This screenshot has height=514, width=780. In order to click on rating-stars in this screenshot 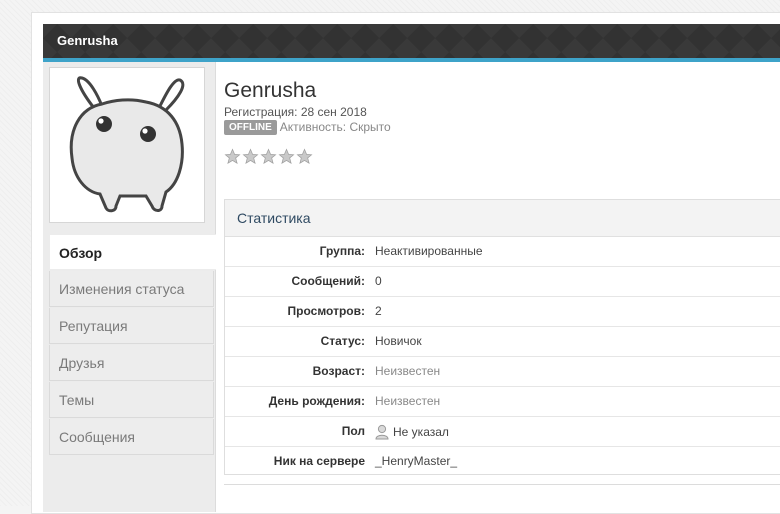, I will do `click(269, 157)`.